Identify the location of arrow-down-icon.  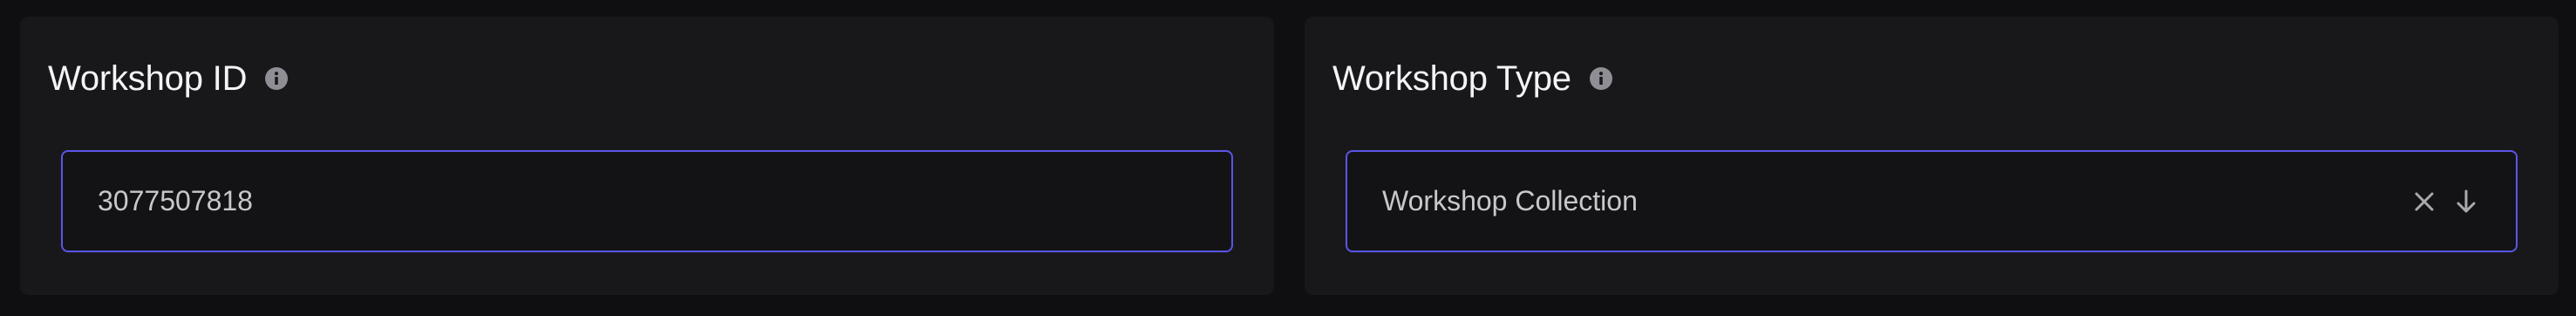
(2466, 202).